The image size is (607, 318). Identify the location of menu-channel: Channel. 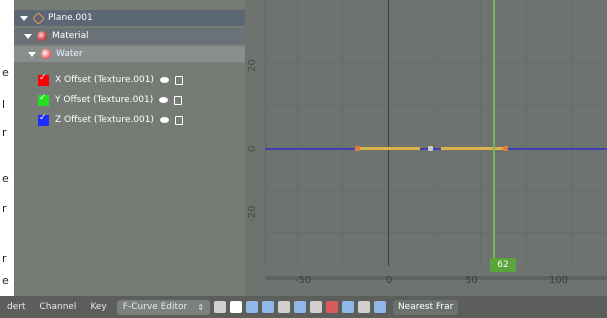
(57, 307).